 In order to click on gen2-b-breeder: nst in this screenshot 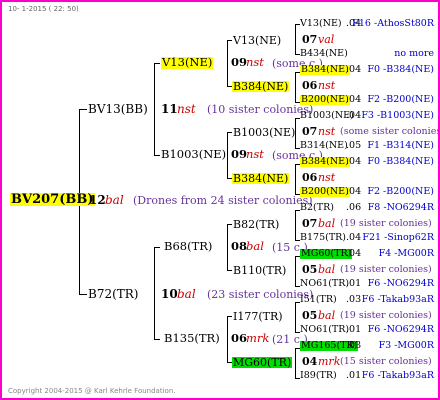, I will do `click(255, 154)`.